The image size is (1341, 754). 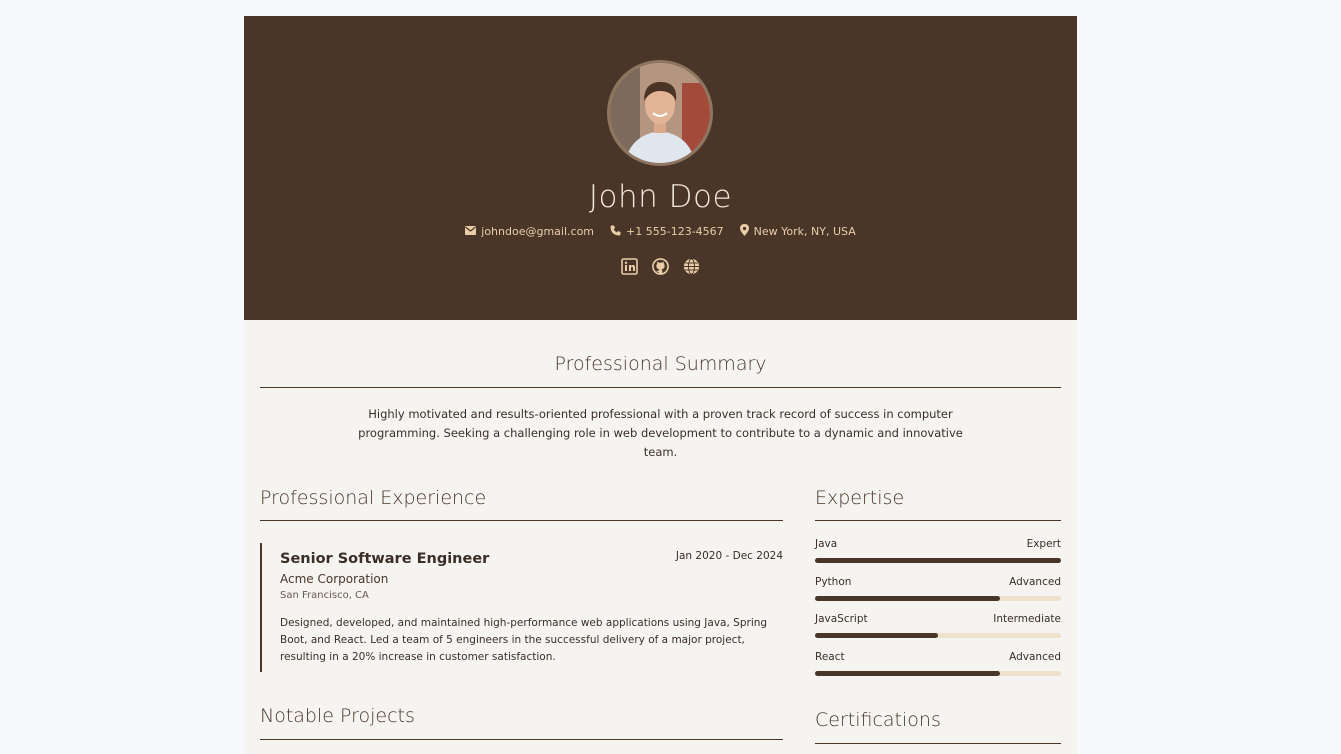 I want to click on phone-contact: +1 555-123-4567, so click(x=667, y=231).